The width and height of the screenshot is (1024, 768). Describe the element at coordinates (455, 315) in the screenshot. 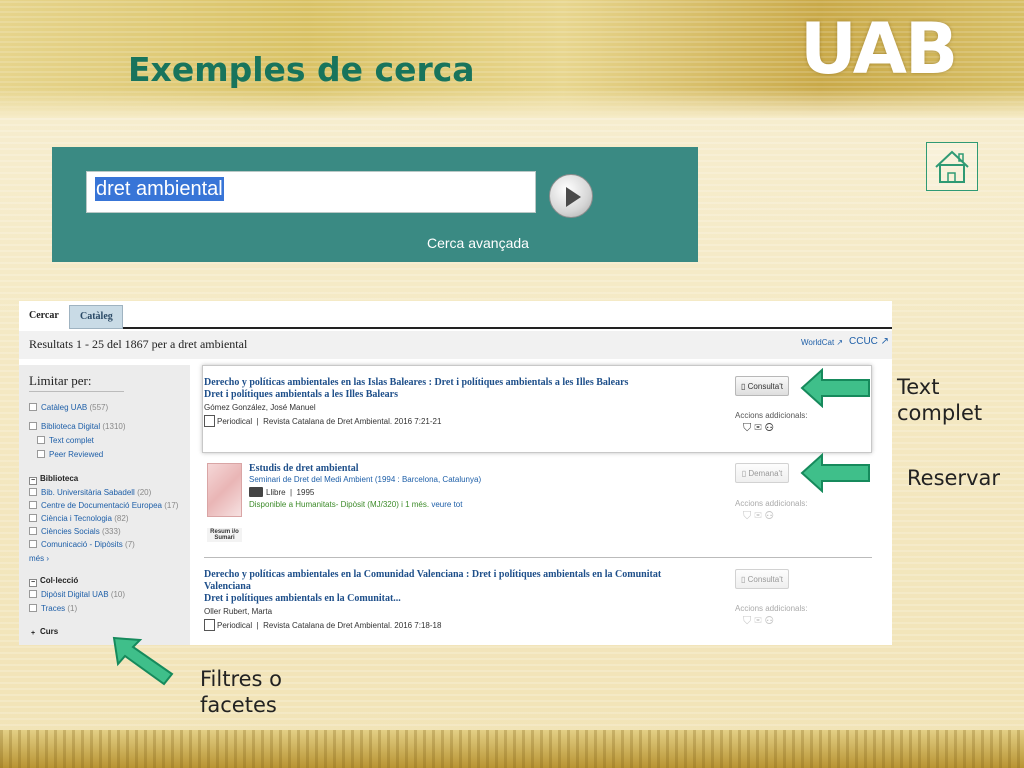

I see `tab-bar: Cercar Catàleg` at that location.